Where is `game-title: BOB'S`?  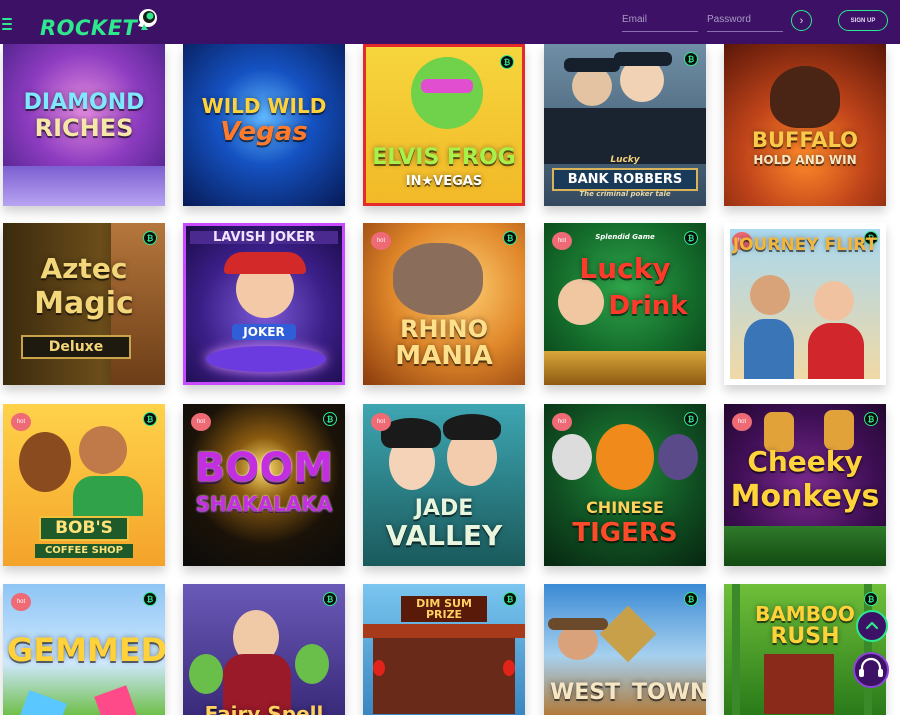 game-title: BOB'S is located at coordinates (84, 528).